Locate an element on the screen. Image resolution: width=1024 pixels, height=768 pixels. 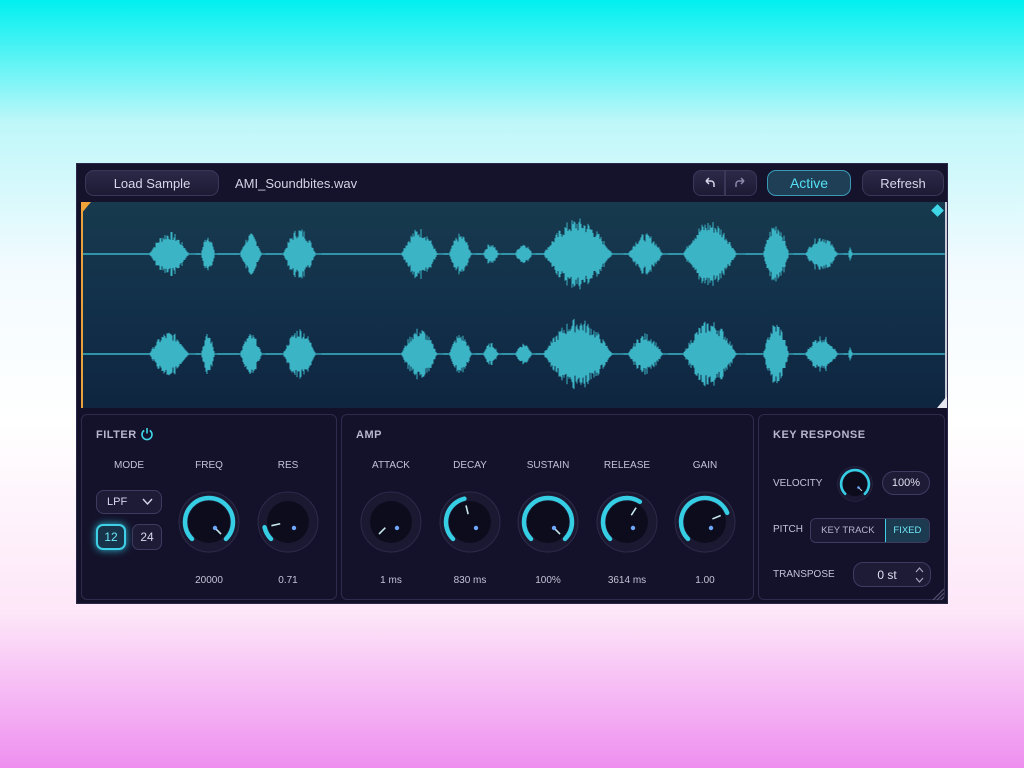
refresh-button: Refresh is located at coordinates (903, 183).